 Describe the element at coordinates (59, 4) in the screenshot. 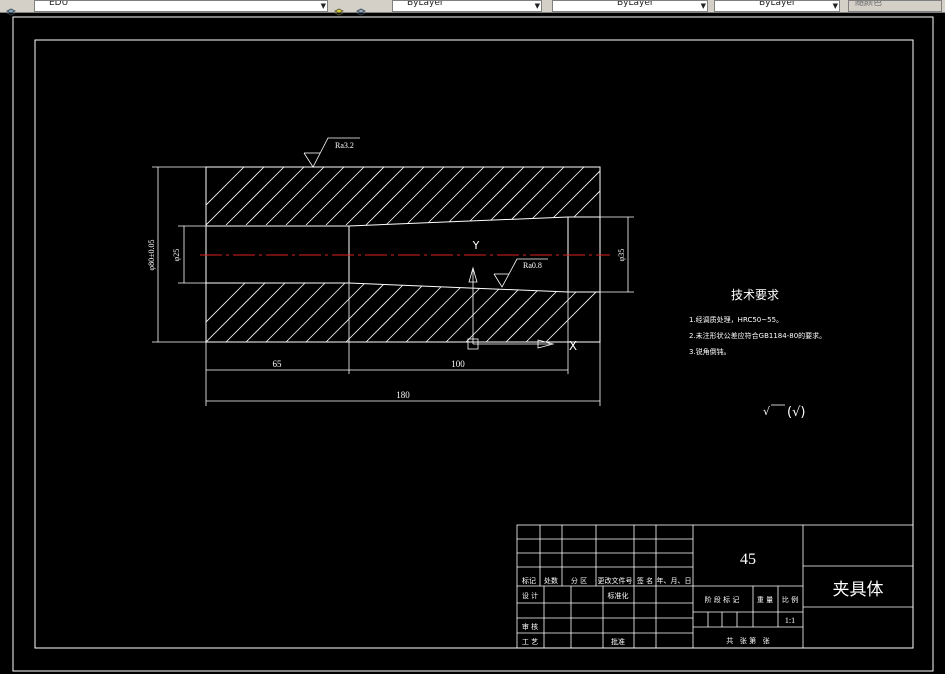

I see `layer-dropdown-value: EDU` at that location.